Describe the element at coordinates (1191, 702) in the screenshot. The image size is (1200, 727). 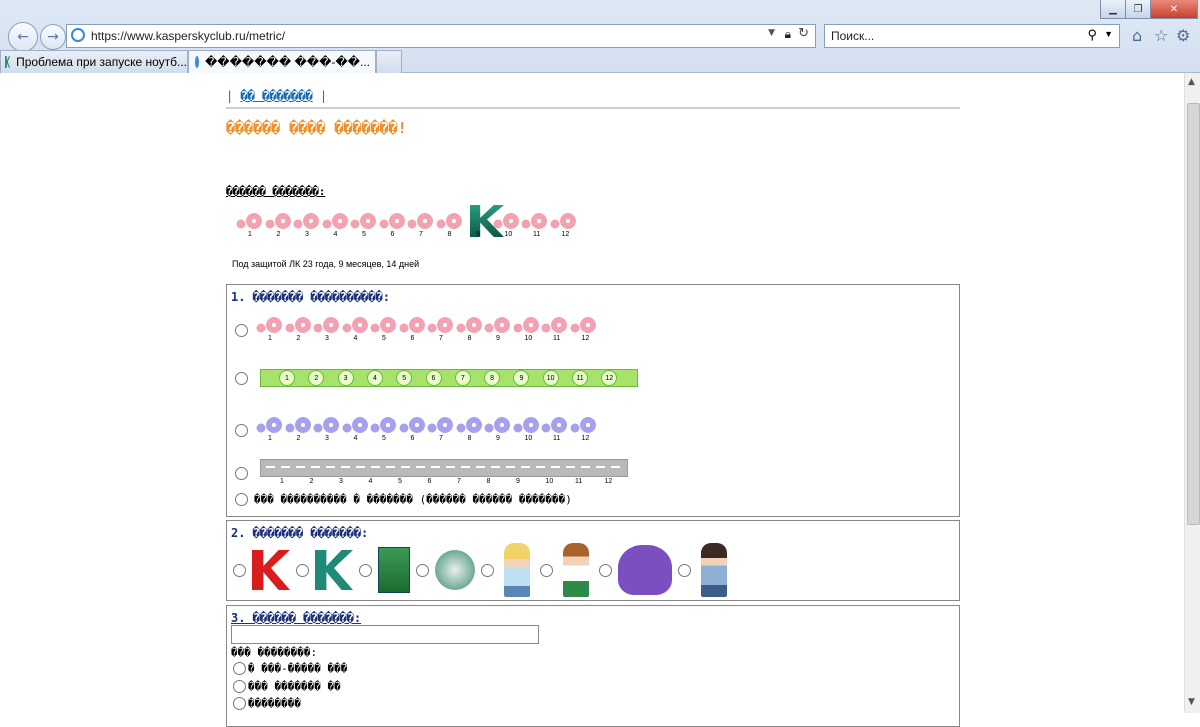
I see `scroll-down-icon: ▼` at that location.